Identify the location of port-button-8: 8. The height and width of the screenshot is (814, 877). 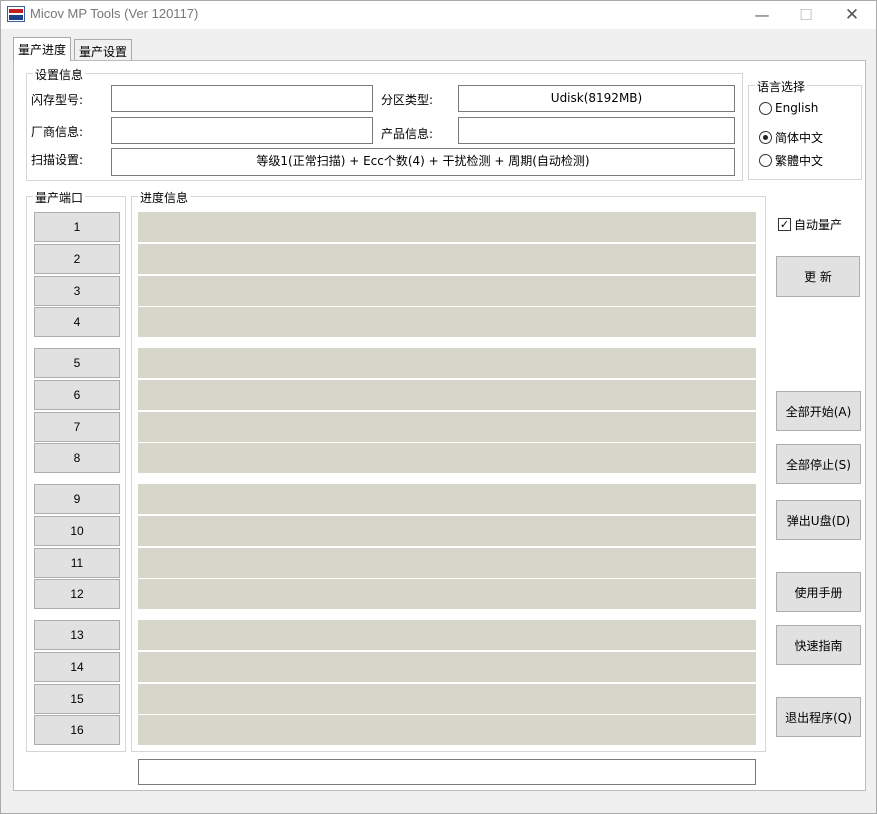
(77, 458).